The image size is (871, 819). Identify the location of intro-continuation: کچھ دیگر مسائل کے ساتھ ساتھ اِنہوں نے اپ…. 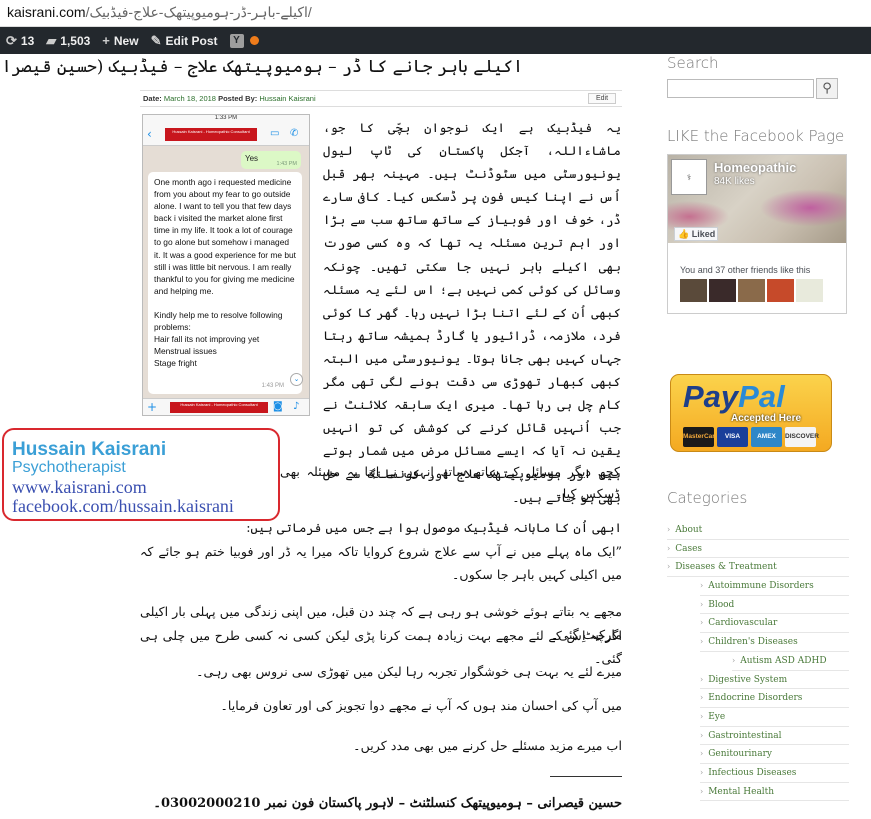
(450, 482).